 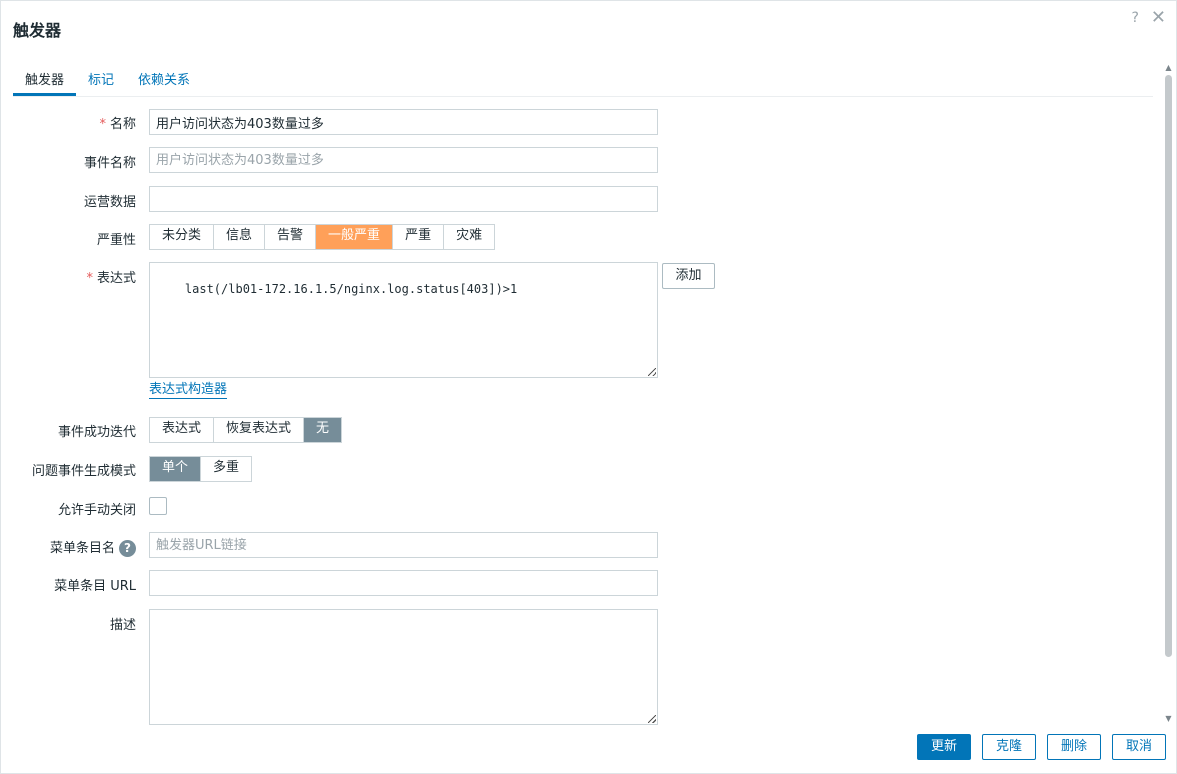 What do you see at coordinates (403, 199) in the screenshot?
I see `opdata-input` at bounding box center [403, 199].